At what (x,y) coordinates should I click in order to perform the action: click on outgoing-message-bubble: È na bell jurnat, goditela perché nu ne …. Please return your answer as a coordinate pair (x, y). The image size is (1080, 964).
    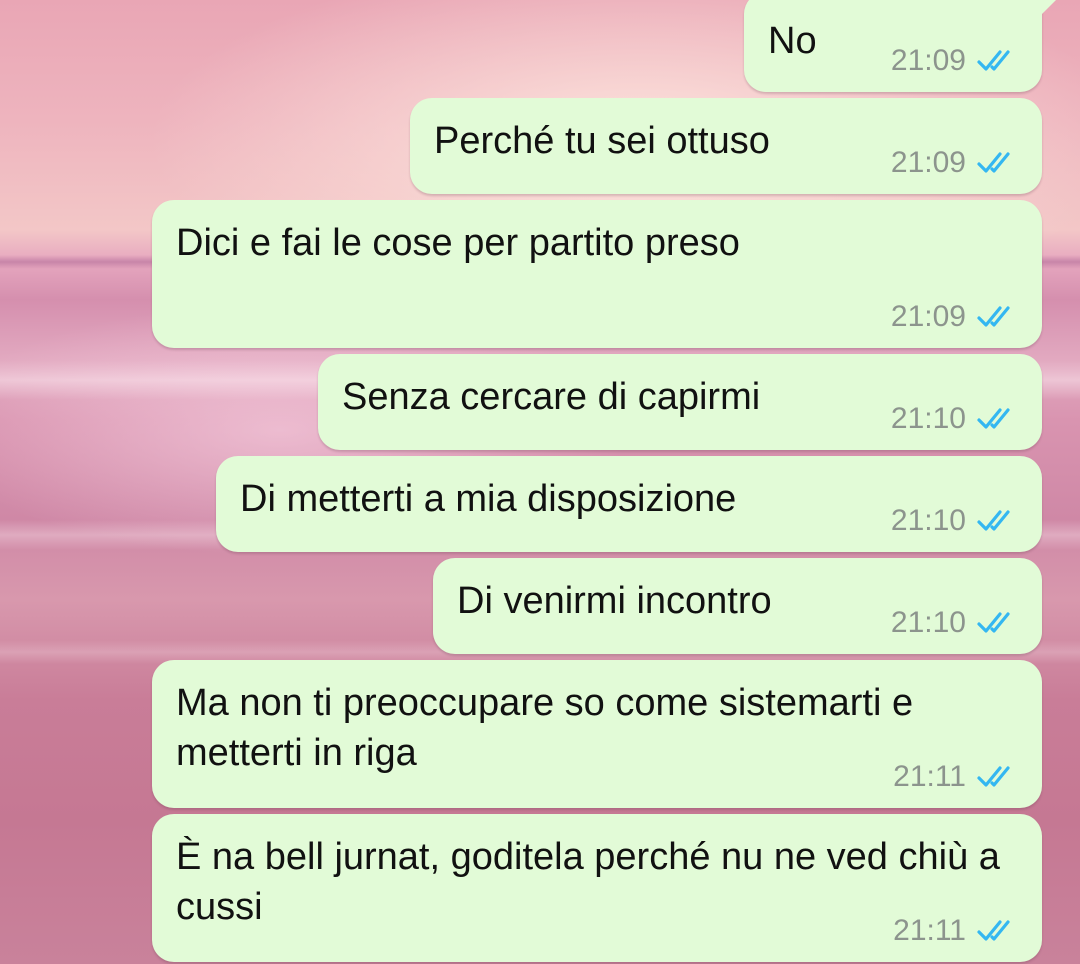
    Looking at the image, I should click on (597, 888).